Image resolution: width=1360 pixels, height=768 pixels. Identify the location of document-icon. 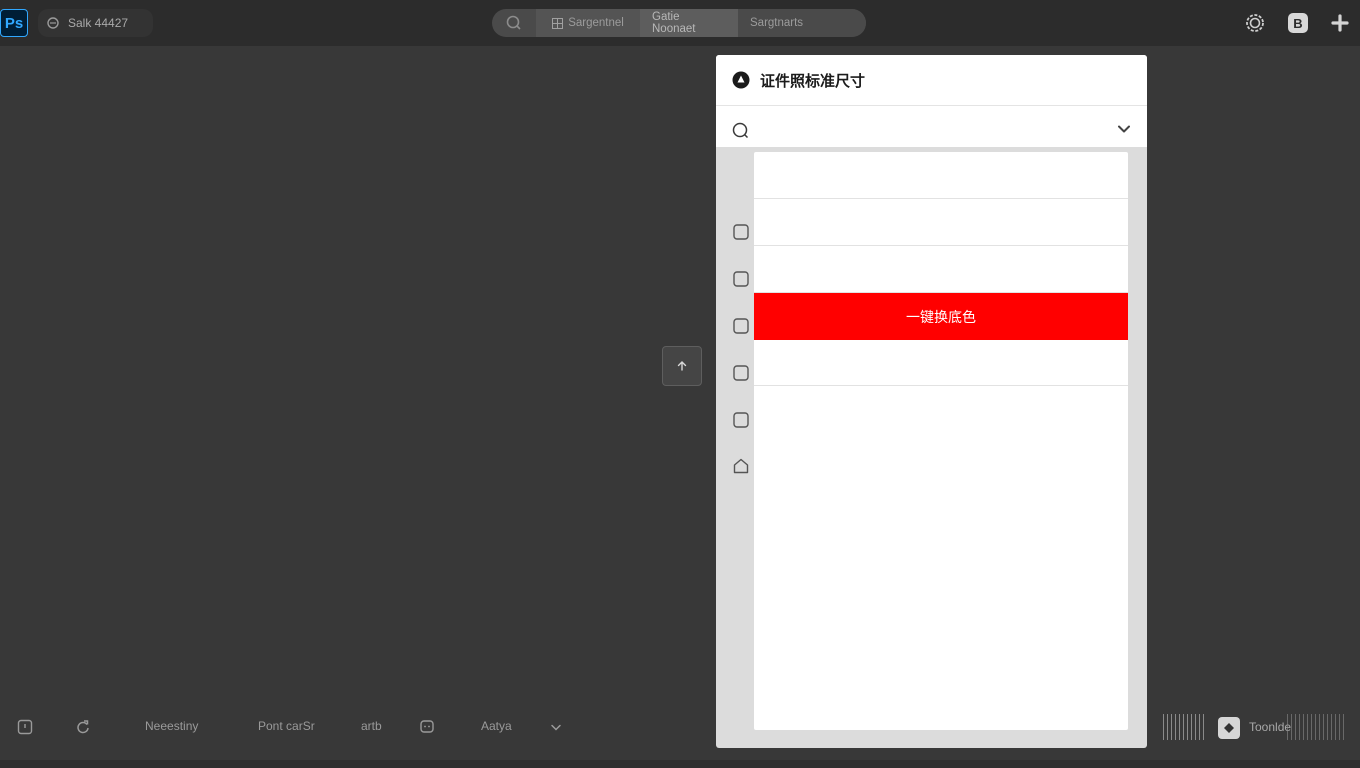
(53, 23).